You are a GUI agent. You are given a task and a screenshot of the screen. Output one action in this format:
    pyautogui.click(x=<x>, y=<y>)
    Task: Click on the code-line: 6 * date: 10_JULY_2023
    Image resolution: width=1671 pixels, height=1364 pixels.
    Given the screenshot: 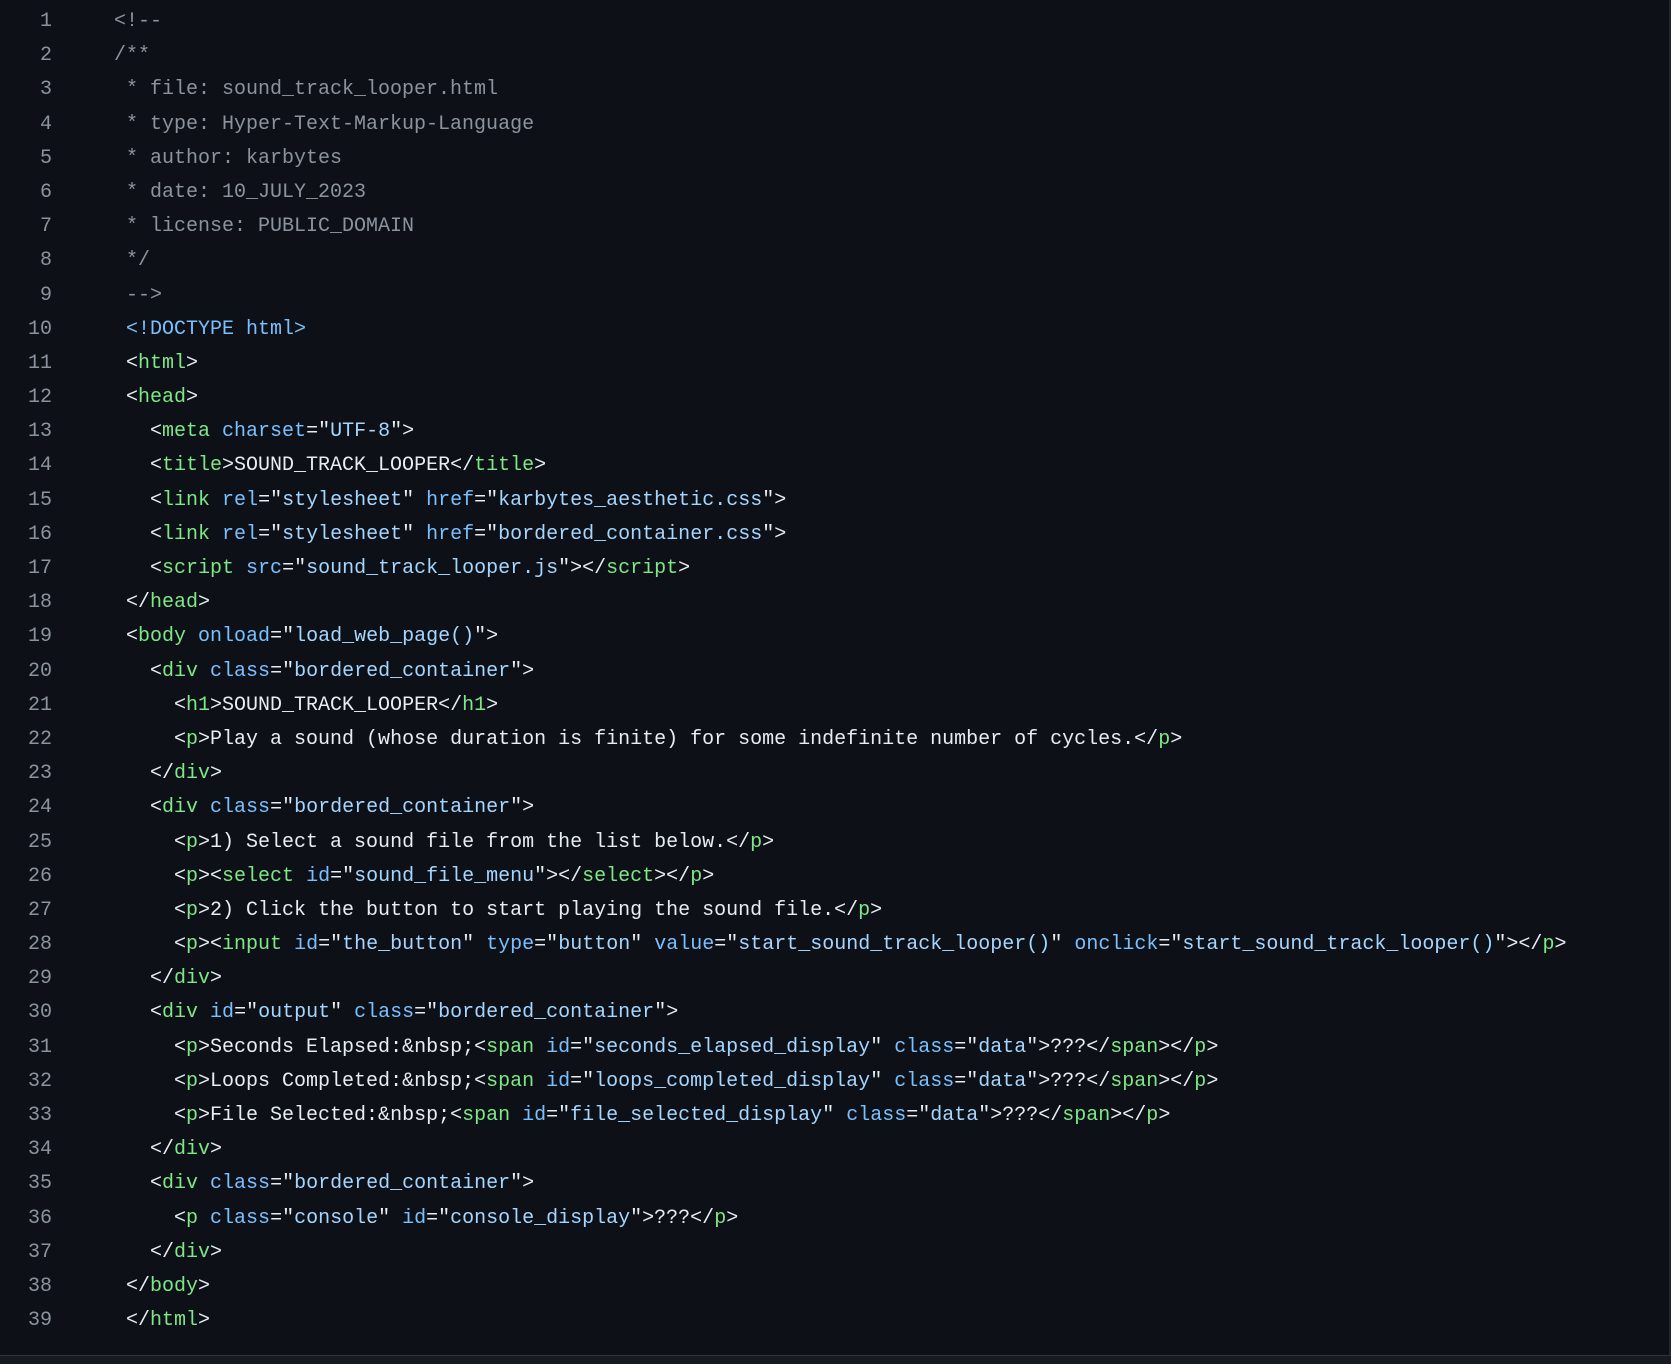 What is the action you would take?
    pyautogui.click(x=830, y=193)
    